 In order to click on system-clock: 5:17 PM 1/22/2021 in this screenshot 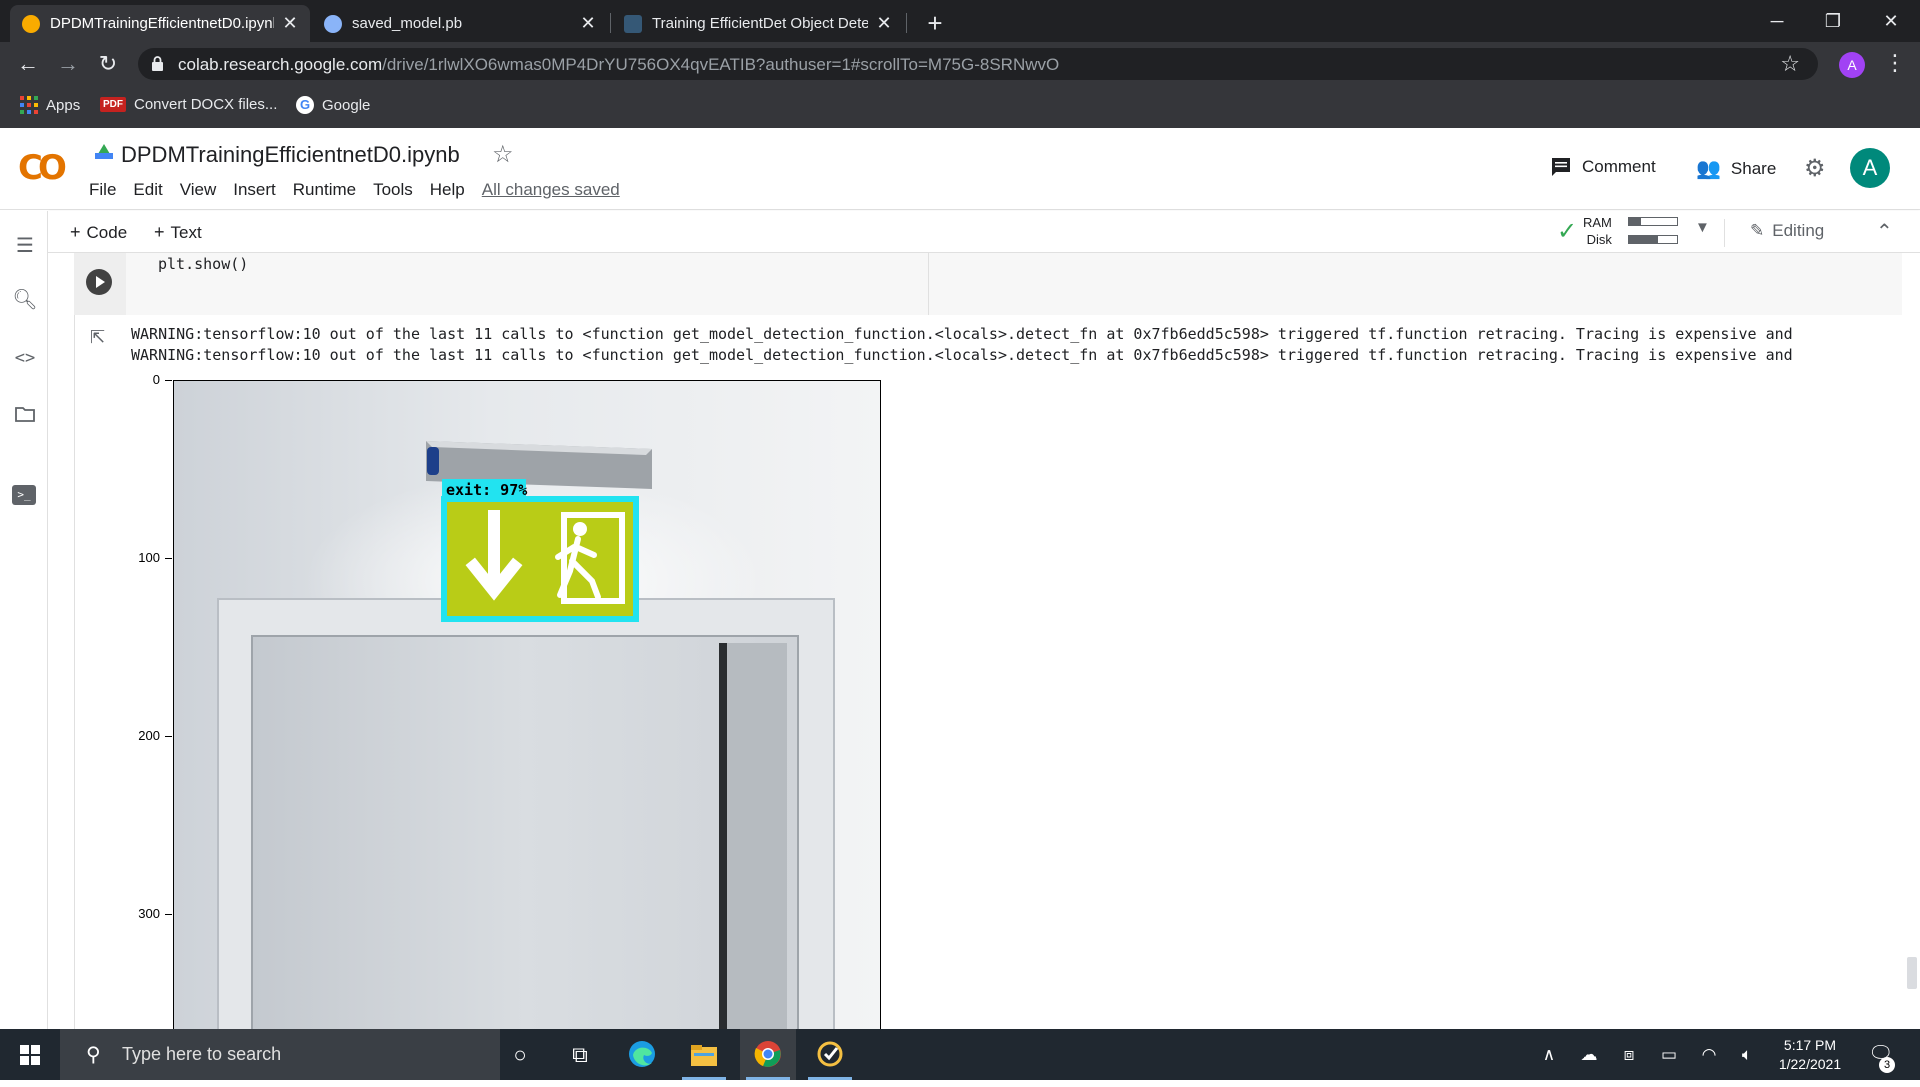, I will do `click(1810, 1055)`.